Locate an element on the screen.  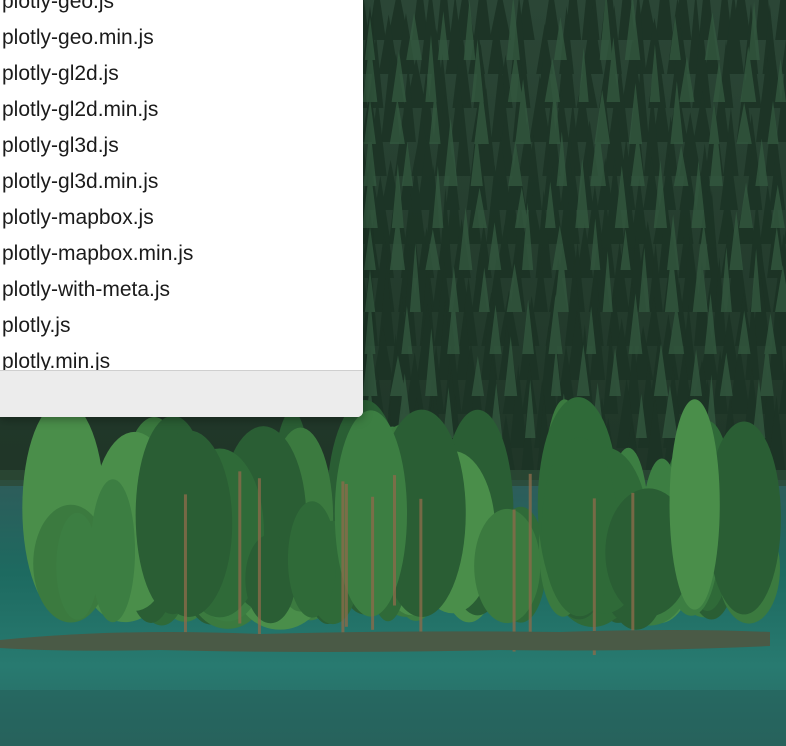
file-item-plotly-geo-min-js: plotly-geo.min.js is located at coordinates (181, 38).